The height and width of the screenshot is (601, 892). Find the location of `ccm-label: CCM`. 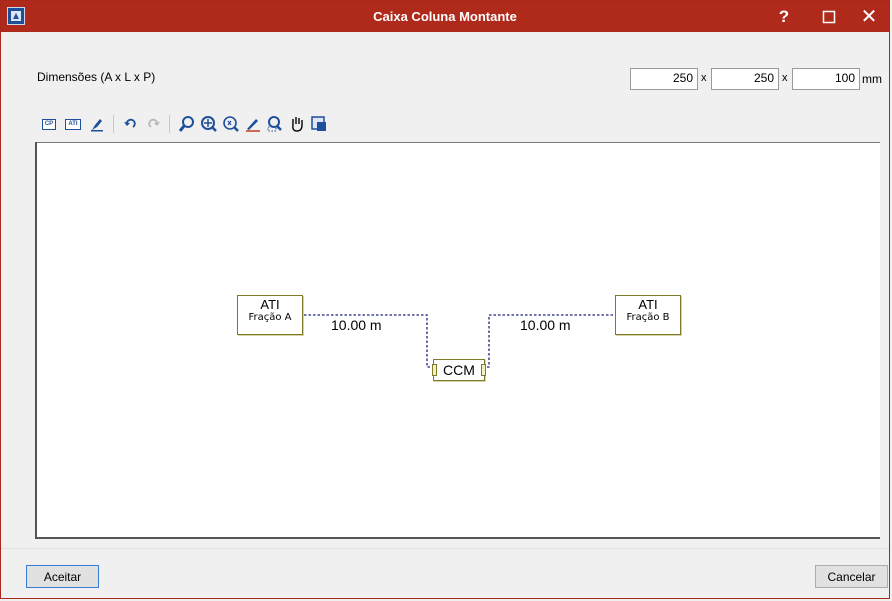

ccm-label: CCM is located at coordinates (459, 370).